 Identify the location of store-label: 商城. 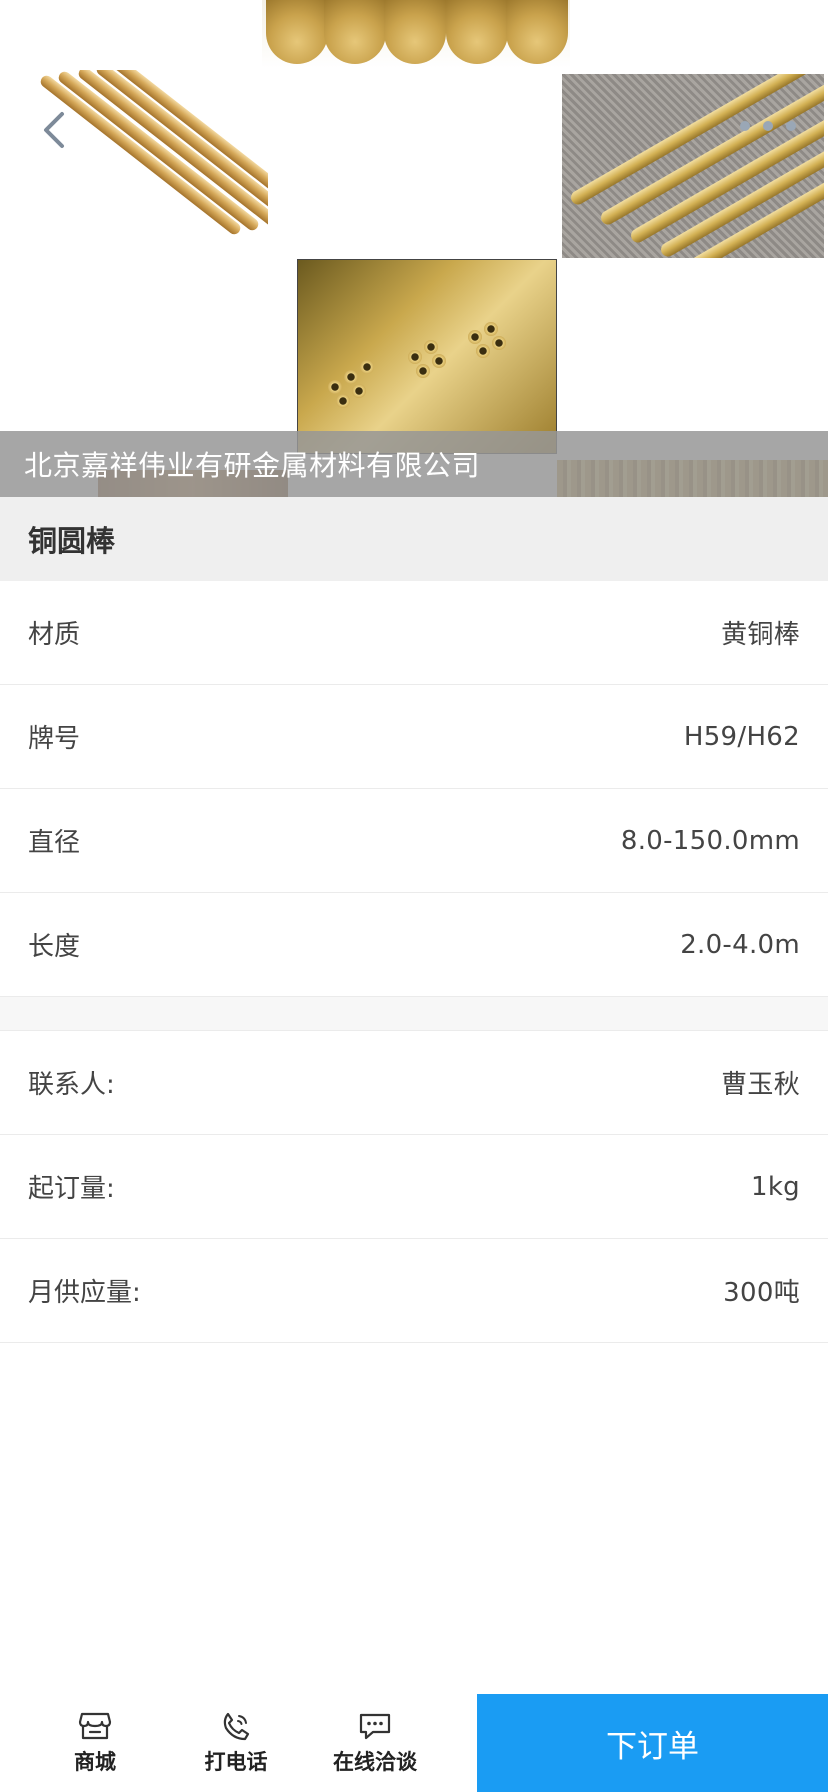
(95, 1762).